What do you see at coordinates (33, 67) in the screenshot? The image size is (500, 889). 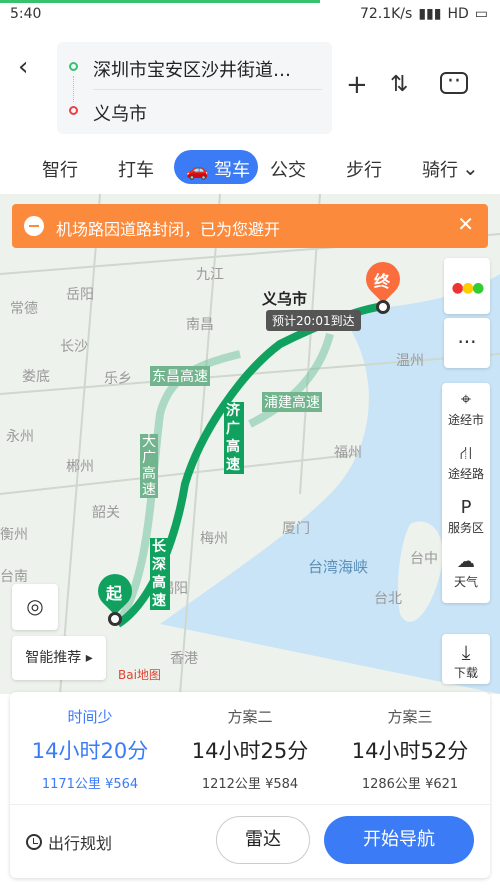 I see `back-icon: ‹` at bounding box center [33, 67].